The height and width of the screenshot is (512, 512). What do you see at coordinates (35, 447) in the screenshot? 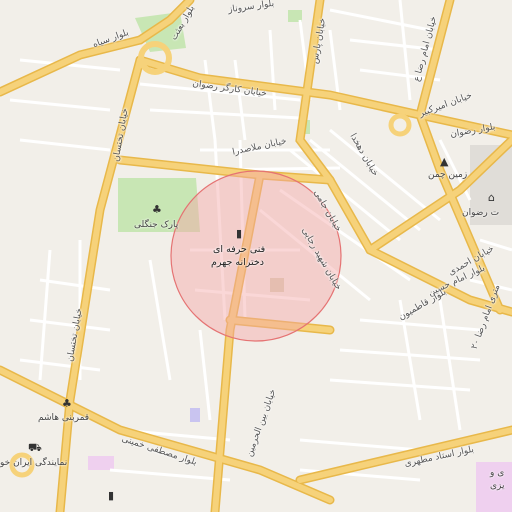
I see `car-icon: ⛟` at bounding box center [35, 447].